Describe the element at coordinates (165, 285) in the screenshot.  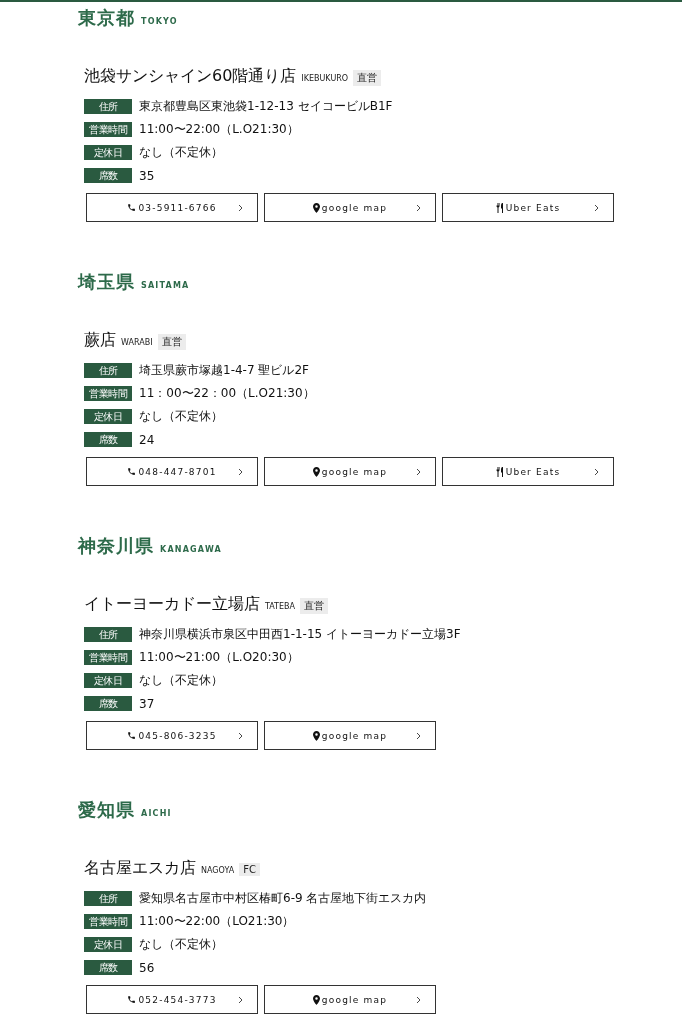
I see `region-subtitle: SAITAMA` at that location.